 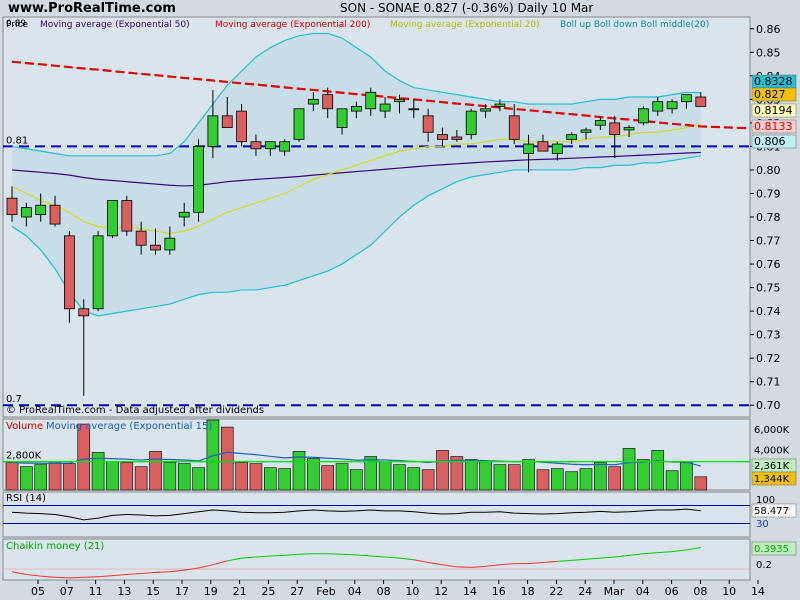 What do you see at coordinates (768, 382) in the screenshot?
I see `price-tick-label: 0.71` at bounding box center [768, 382].